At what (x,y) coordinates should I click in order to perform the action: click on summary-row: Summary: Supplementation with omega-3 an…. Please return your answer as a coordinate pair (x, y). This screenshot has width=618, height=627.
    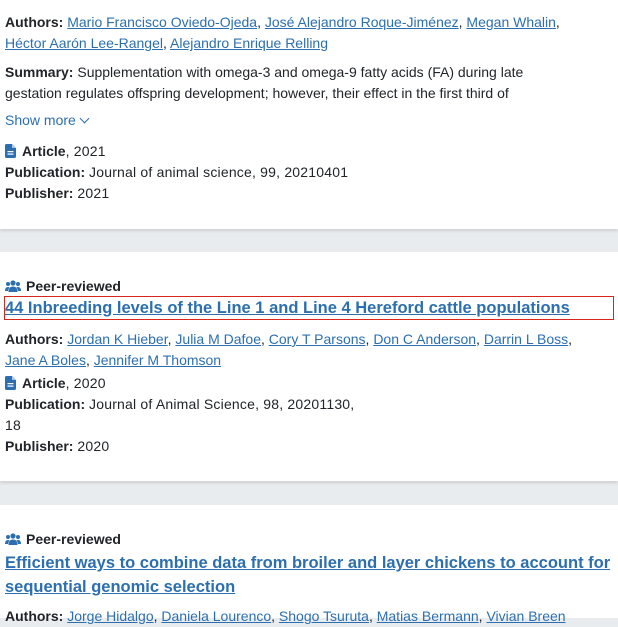
    Looking at the image, I should click on (306, 72).